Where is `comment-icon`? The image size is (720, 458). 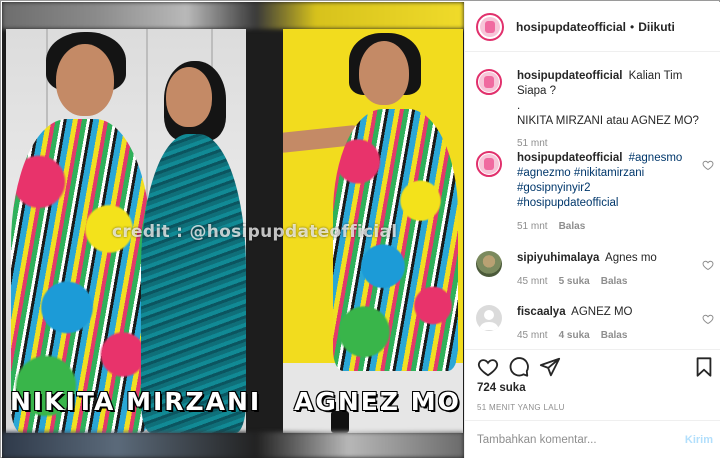 comment-icon is located at coordinates (519, 367).